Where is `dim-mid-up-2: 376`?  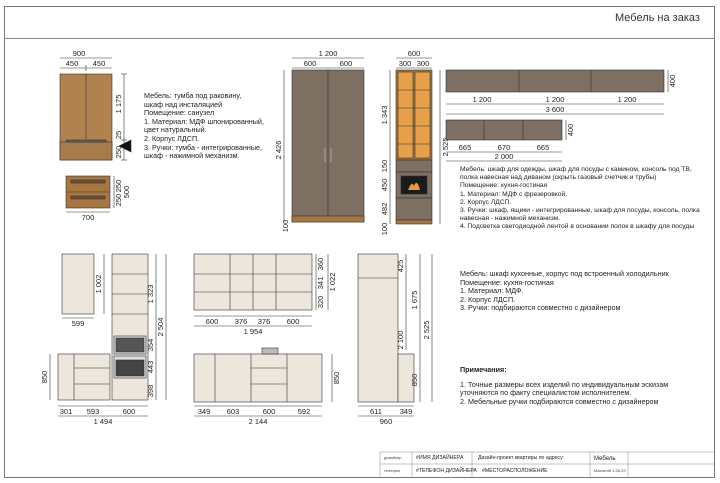 dim-mid-up-2: 376 is located at coordinates (241, 321).